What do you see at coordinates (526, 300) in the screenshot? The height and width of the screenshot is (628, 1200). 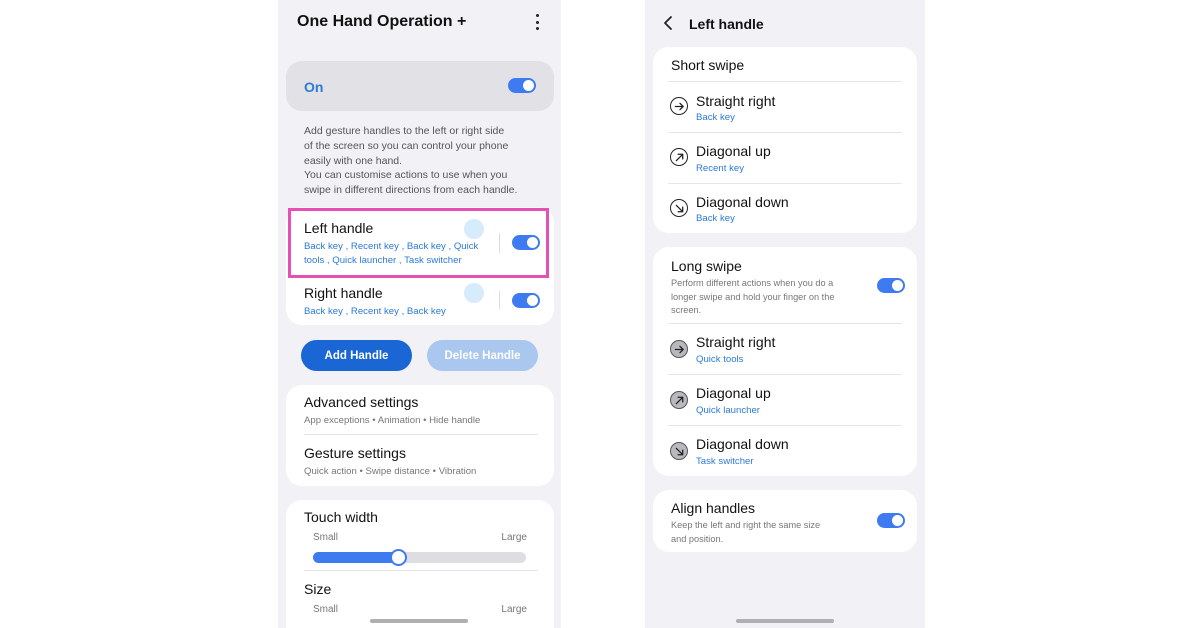 I see `right-handle-toggle` at bounding box center [526, 300].